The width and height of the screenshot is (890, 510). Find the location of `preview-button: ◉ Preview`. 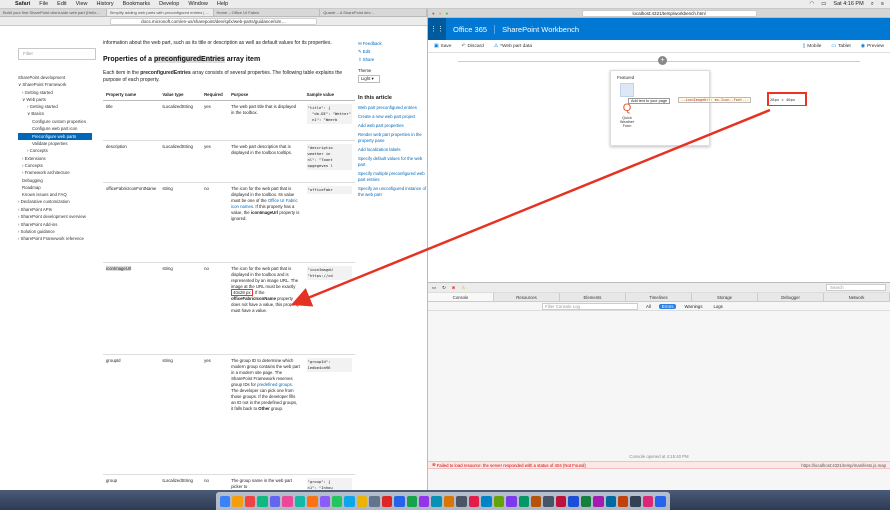

preview-button: ◉ Preview is located at coordinates (872, 46).